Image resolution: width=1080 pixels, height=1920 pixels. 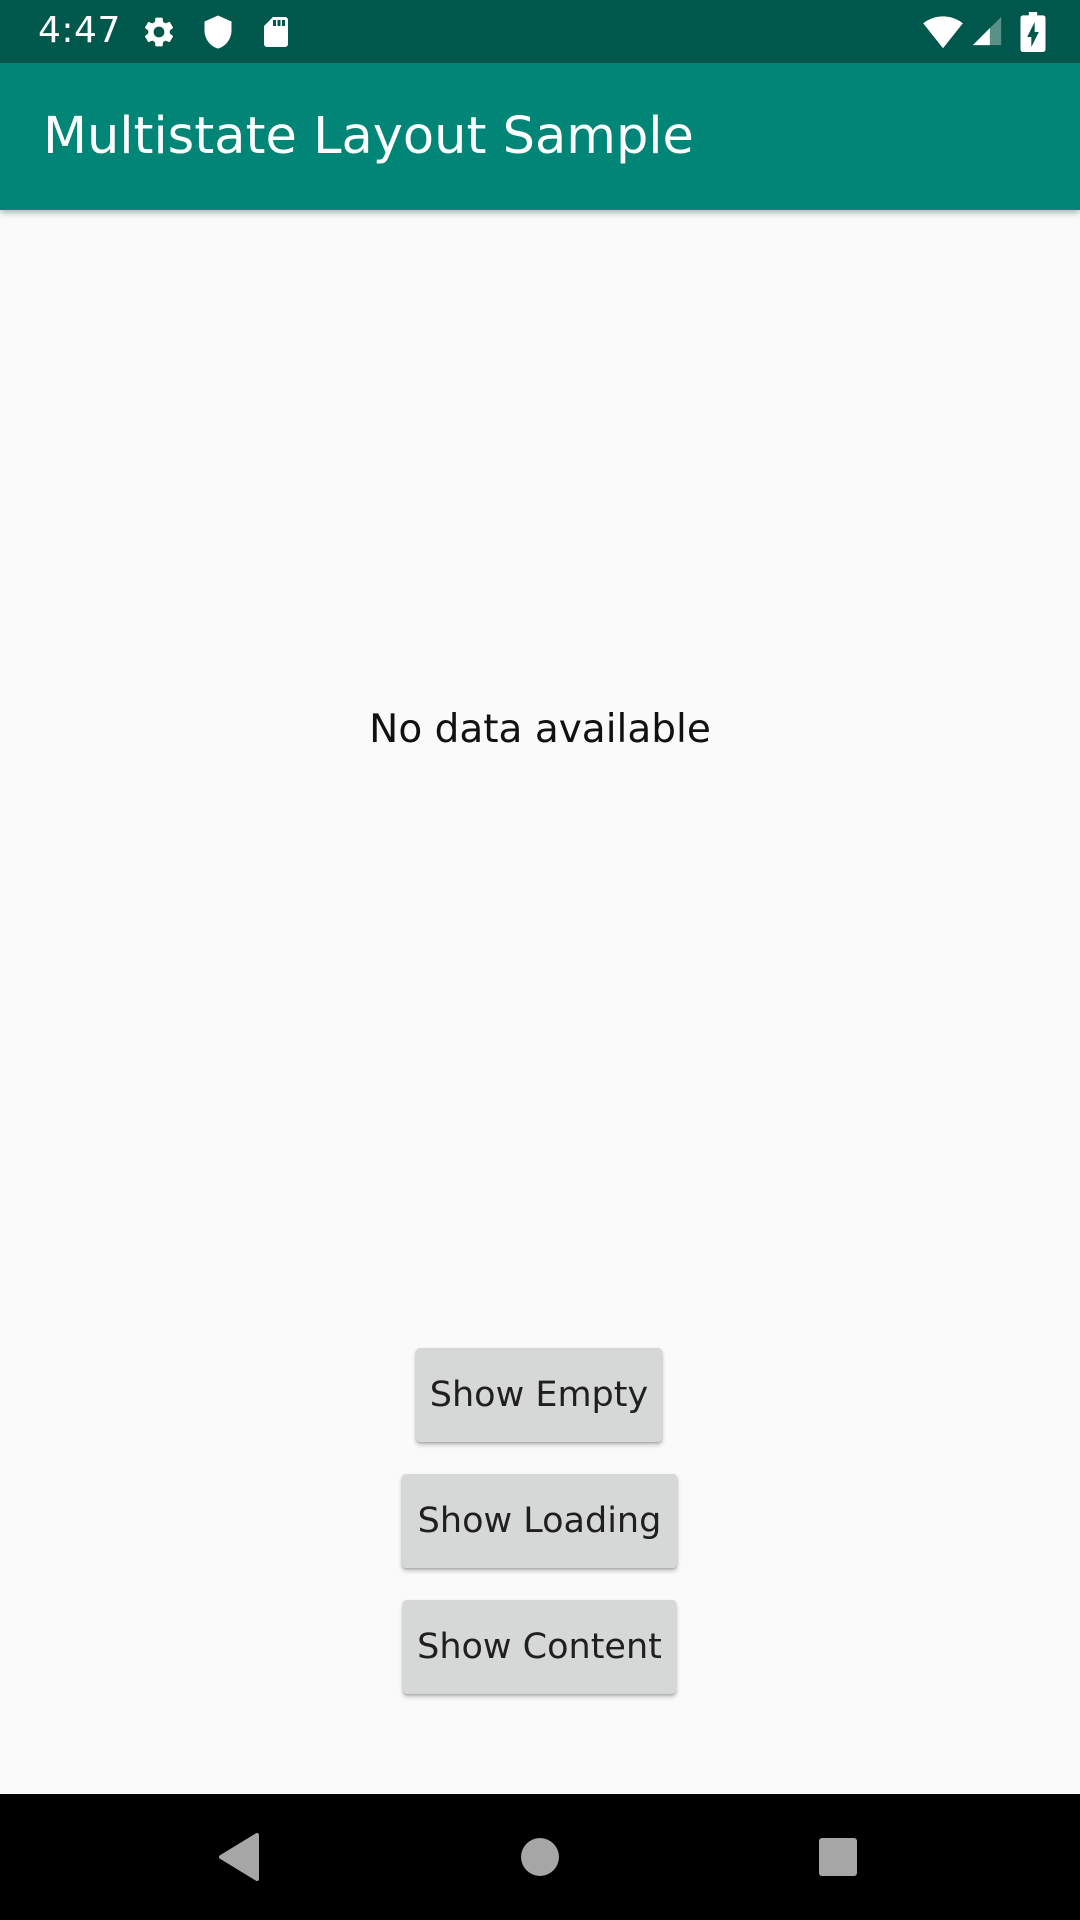 I want to click on wifi-icon, so click(x=943, y=31).